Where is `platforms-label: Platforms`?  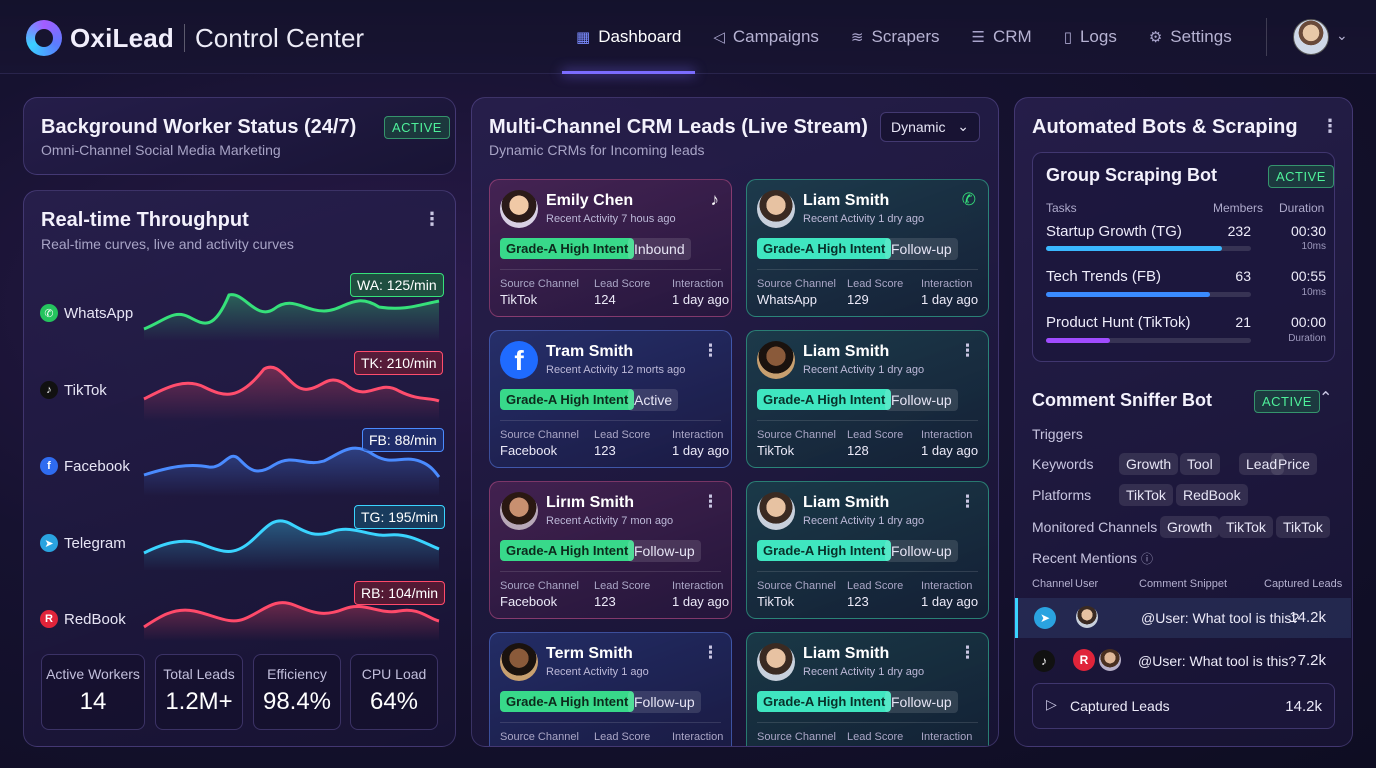
platforms-label: Platforms is located at coordinates (1062, 495).